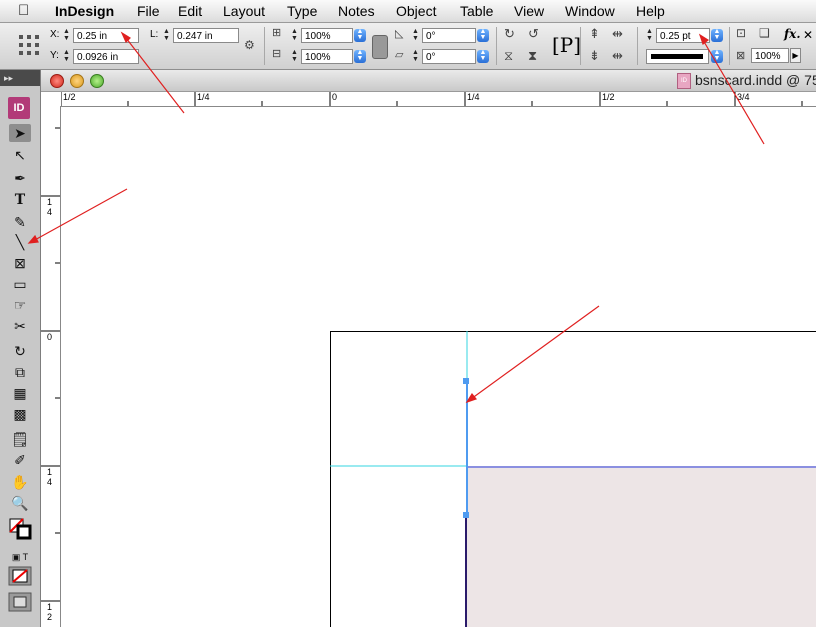 The image size is (816, 627). What do you see at coordinates (20, 305) in the screenshot?
I see `button-tool-icon: ☞` at bounding box center [20, 305].